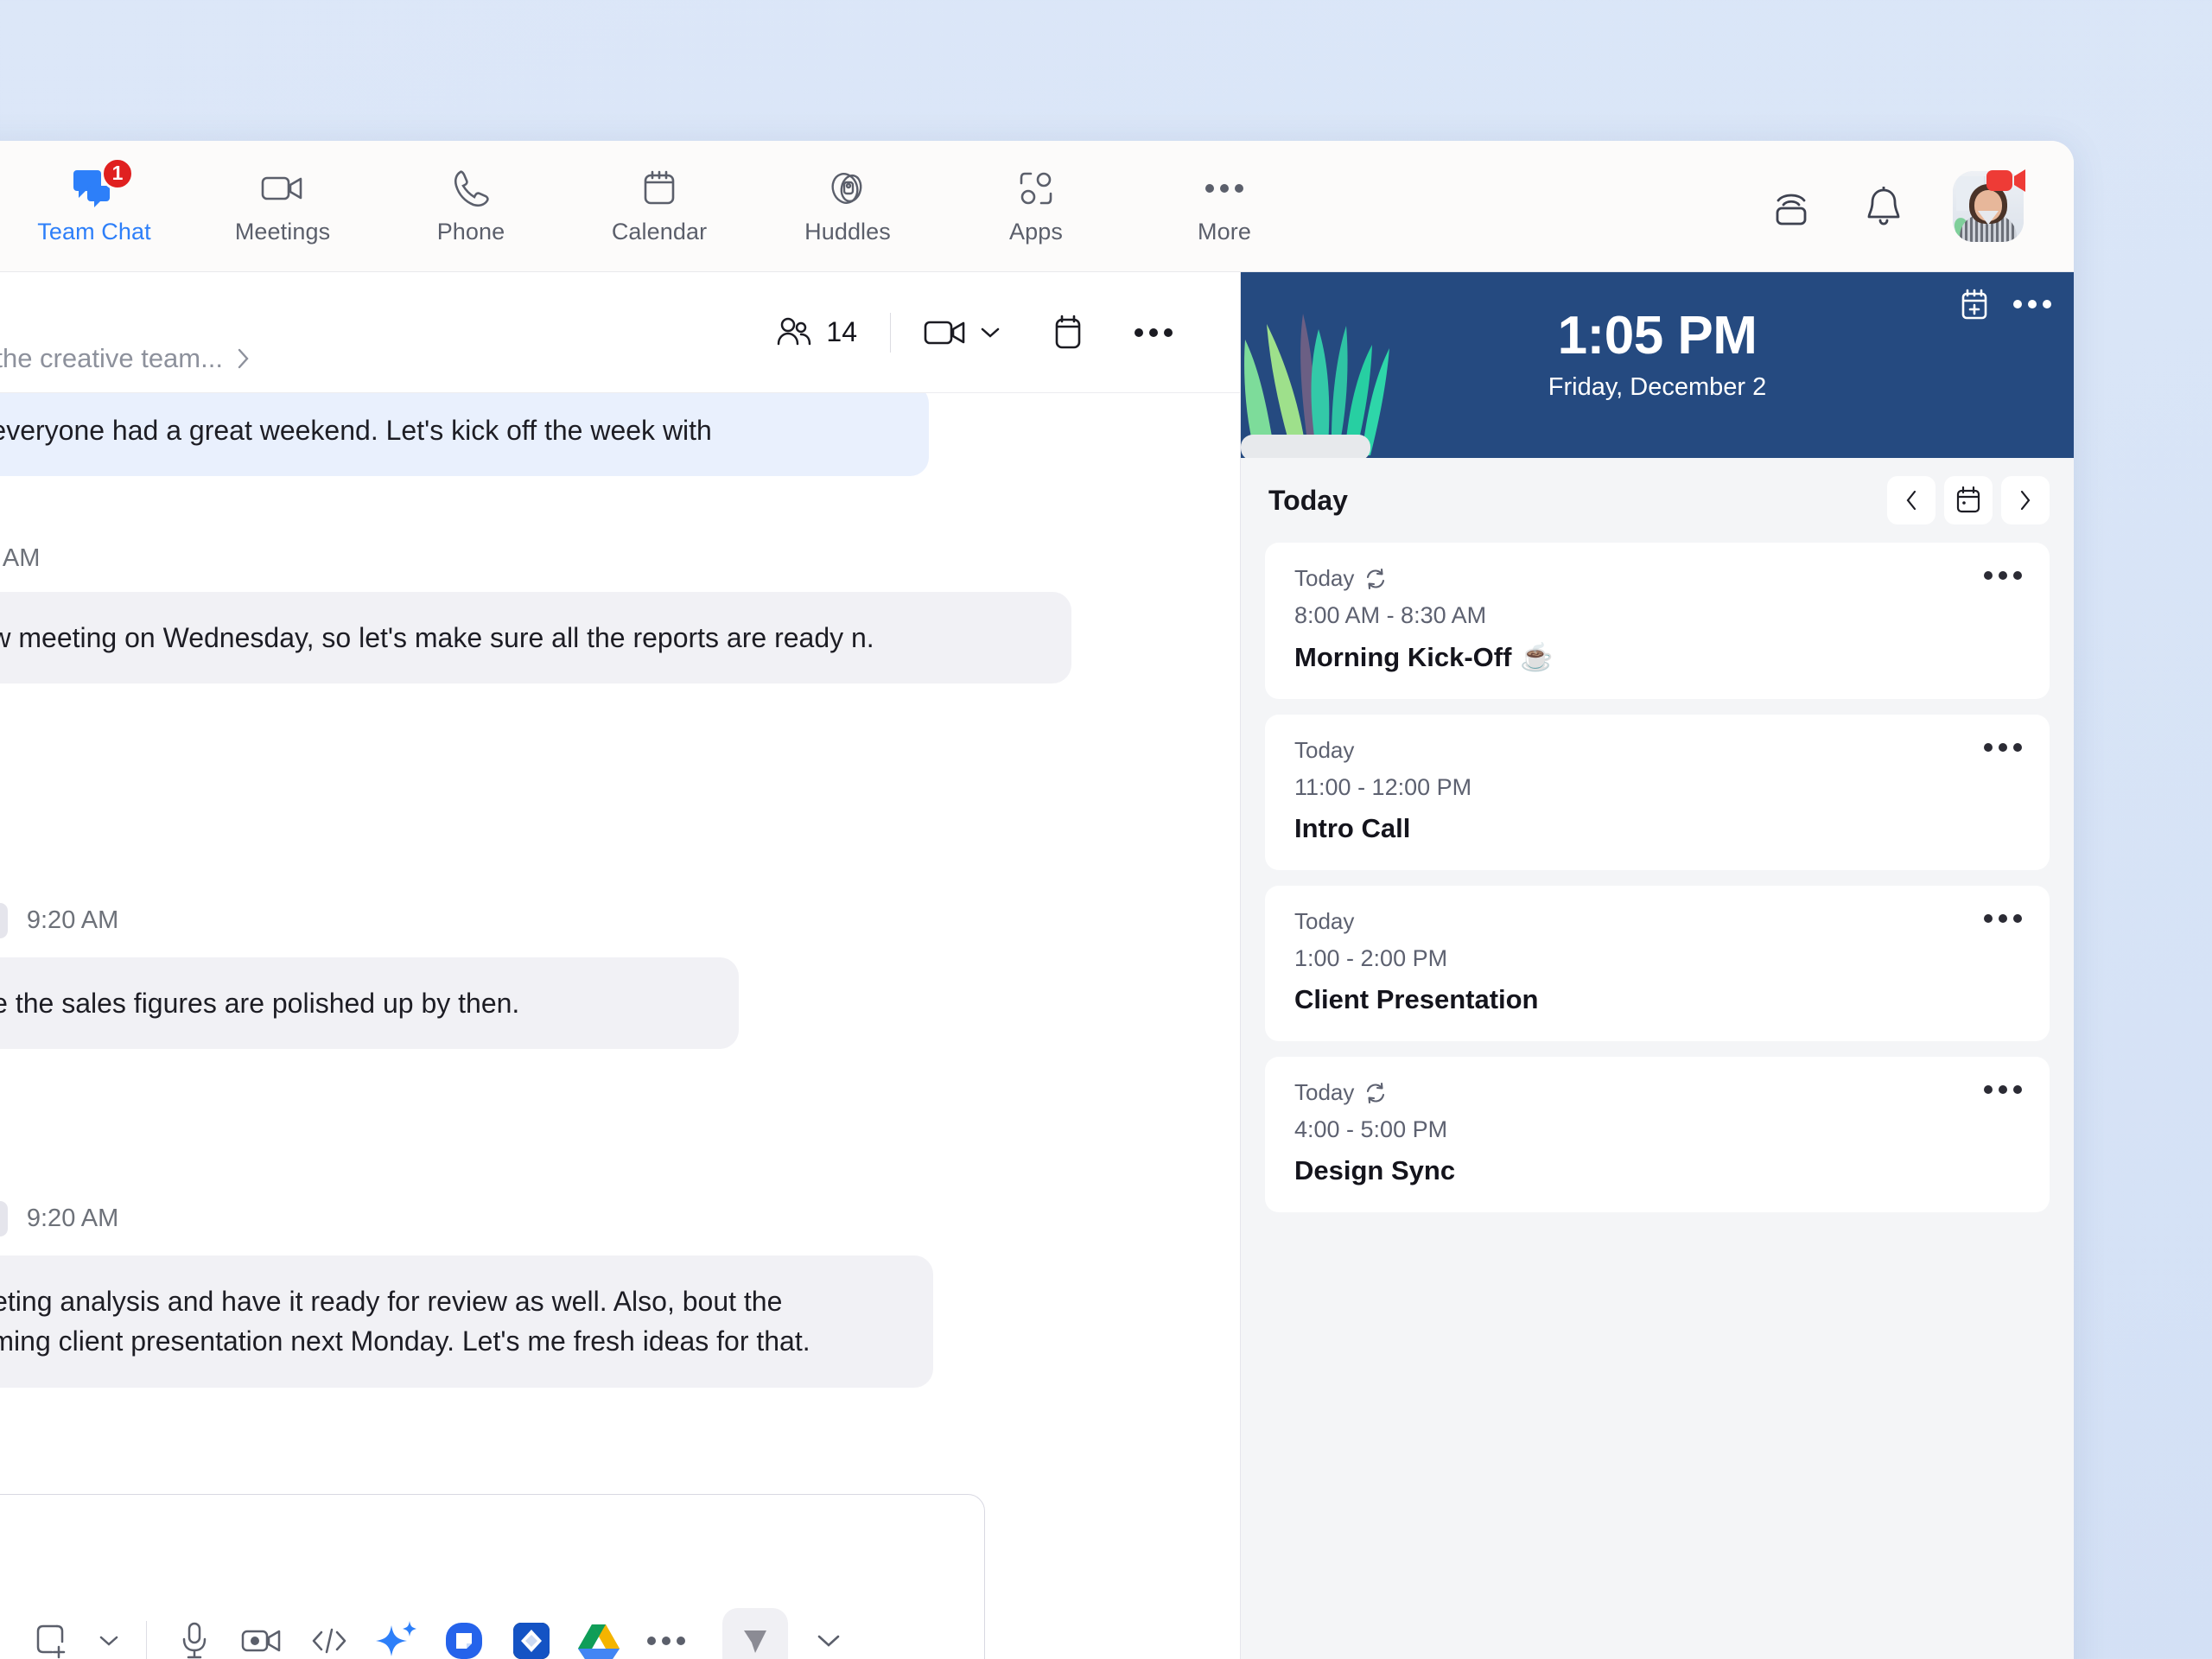  I want to click on code-snippet-icon, so click(329, 1633).